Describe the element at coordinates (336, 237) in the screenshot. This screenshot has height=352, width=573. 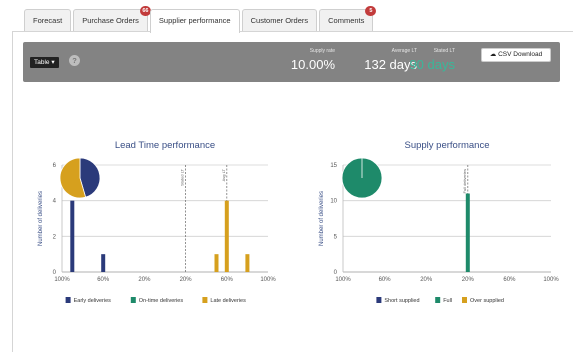
I see `y-tick-label: 5` at that location.